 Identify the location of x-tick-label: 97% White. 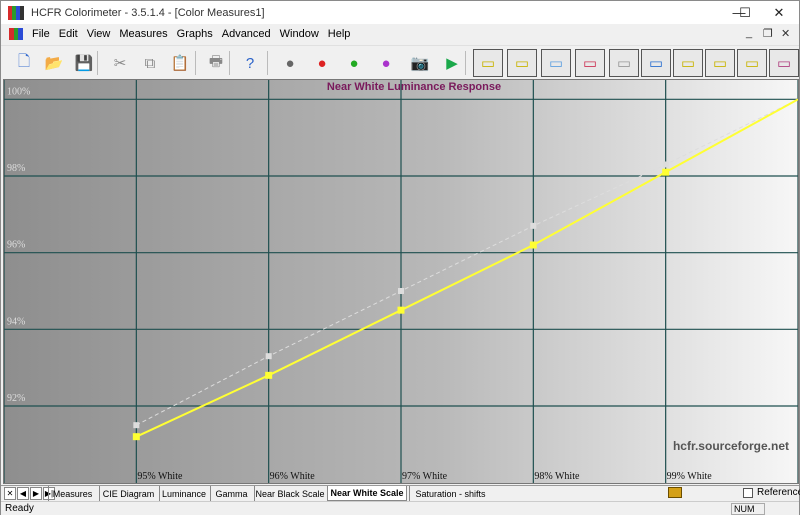
(425, 476).